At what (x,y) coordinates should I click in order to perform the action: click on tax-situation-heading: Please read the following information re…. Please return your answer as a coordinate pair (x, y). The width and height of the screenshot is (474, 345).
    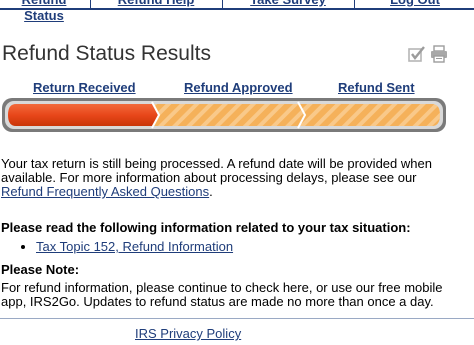
    Looking at the image, I should click on (206, 227).